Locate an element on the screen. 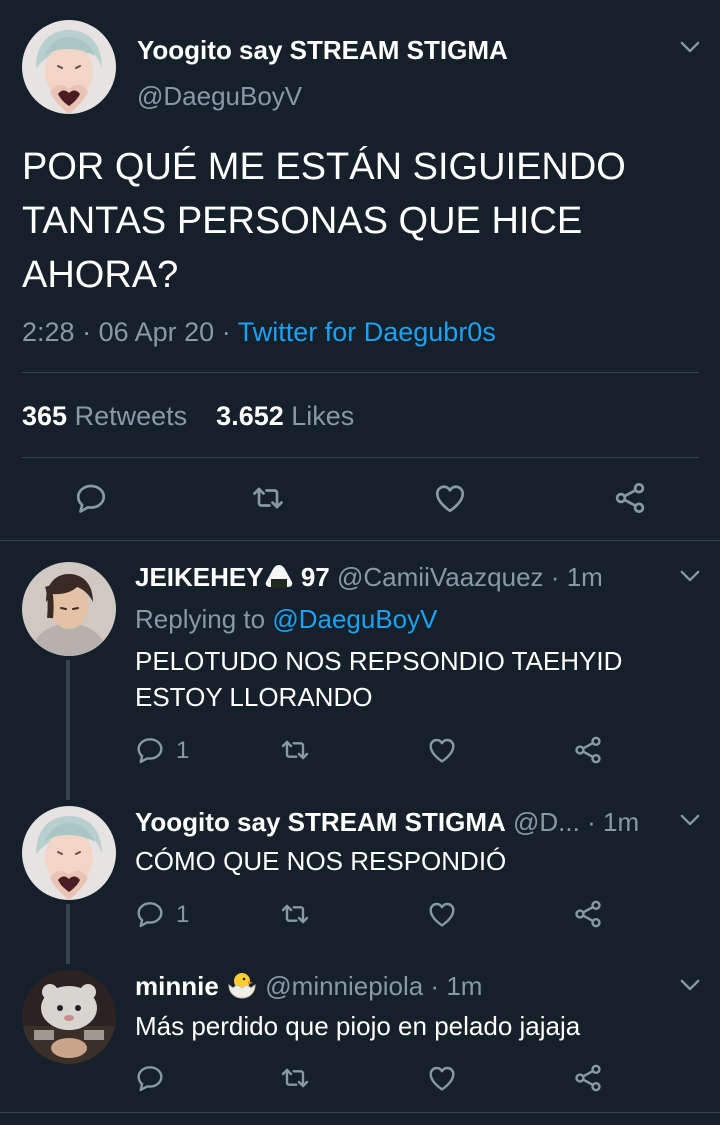 This screenshot has width=720, height=1125. tweet-meta: 2:28 · 06 Apr 20 · Twitter for Daegubr0s is located at coordinates (259, 332).